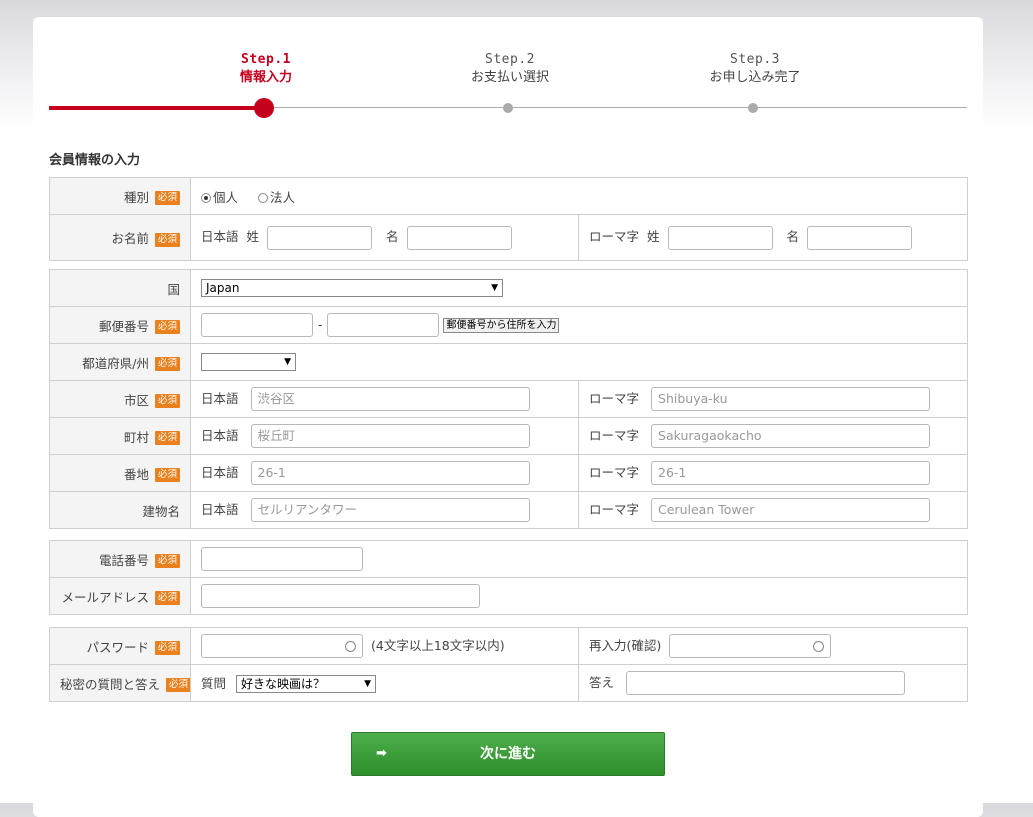 This screenshot has height=817, width=1033. Describe the element at coordinates (390, 399) in the screenshot. I see `city-jp-input: 渋谷区` at that location.